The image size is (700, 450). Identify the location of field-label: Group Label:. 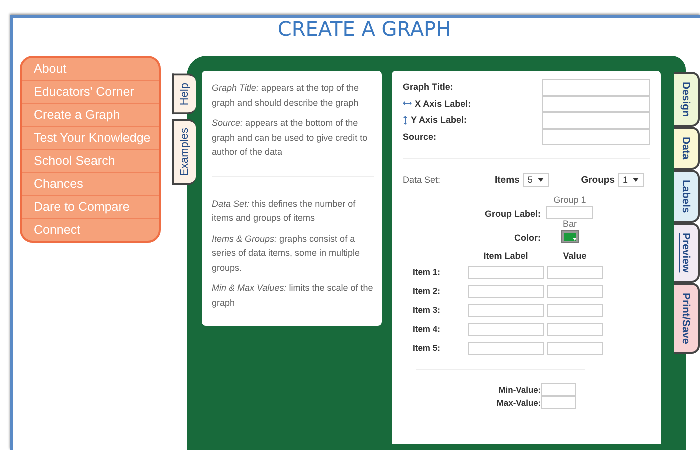
(513, 214).